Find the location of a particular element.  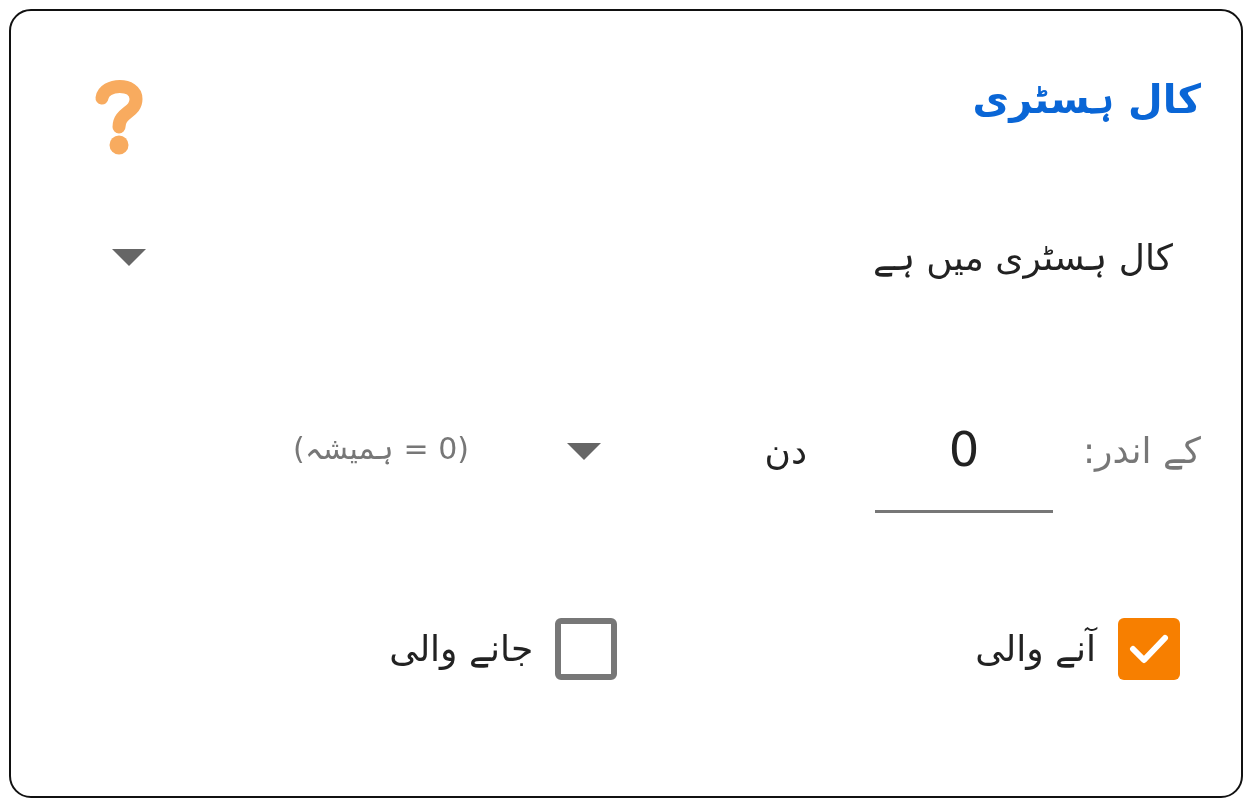

days-input: 0 is located at coordinates (964, 461).